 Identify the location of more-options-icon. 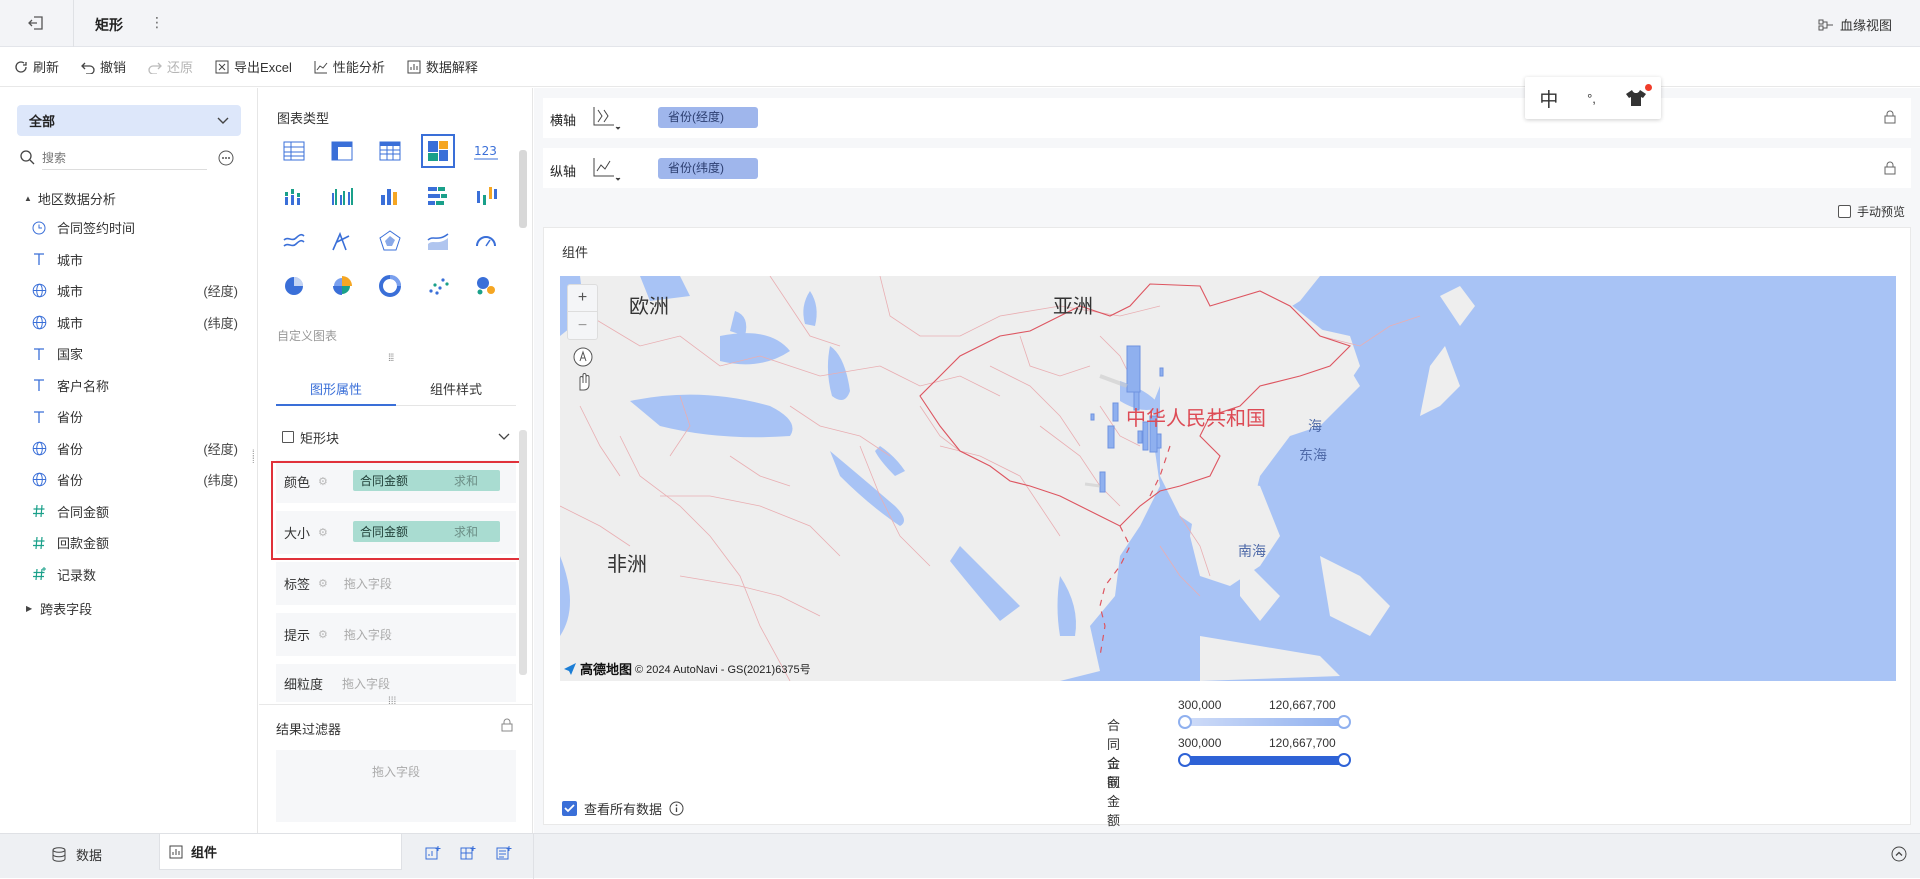
(226, 158).